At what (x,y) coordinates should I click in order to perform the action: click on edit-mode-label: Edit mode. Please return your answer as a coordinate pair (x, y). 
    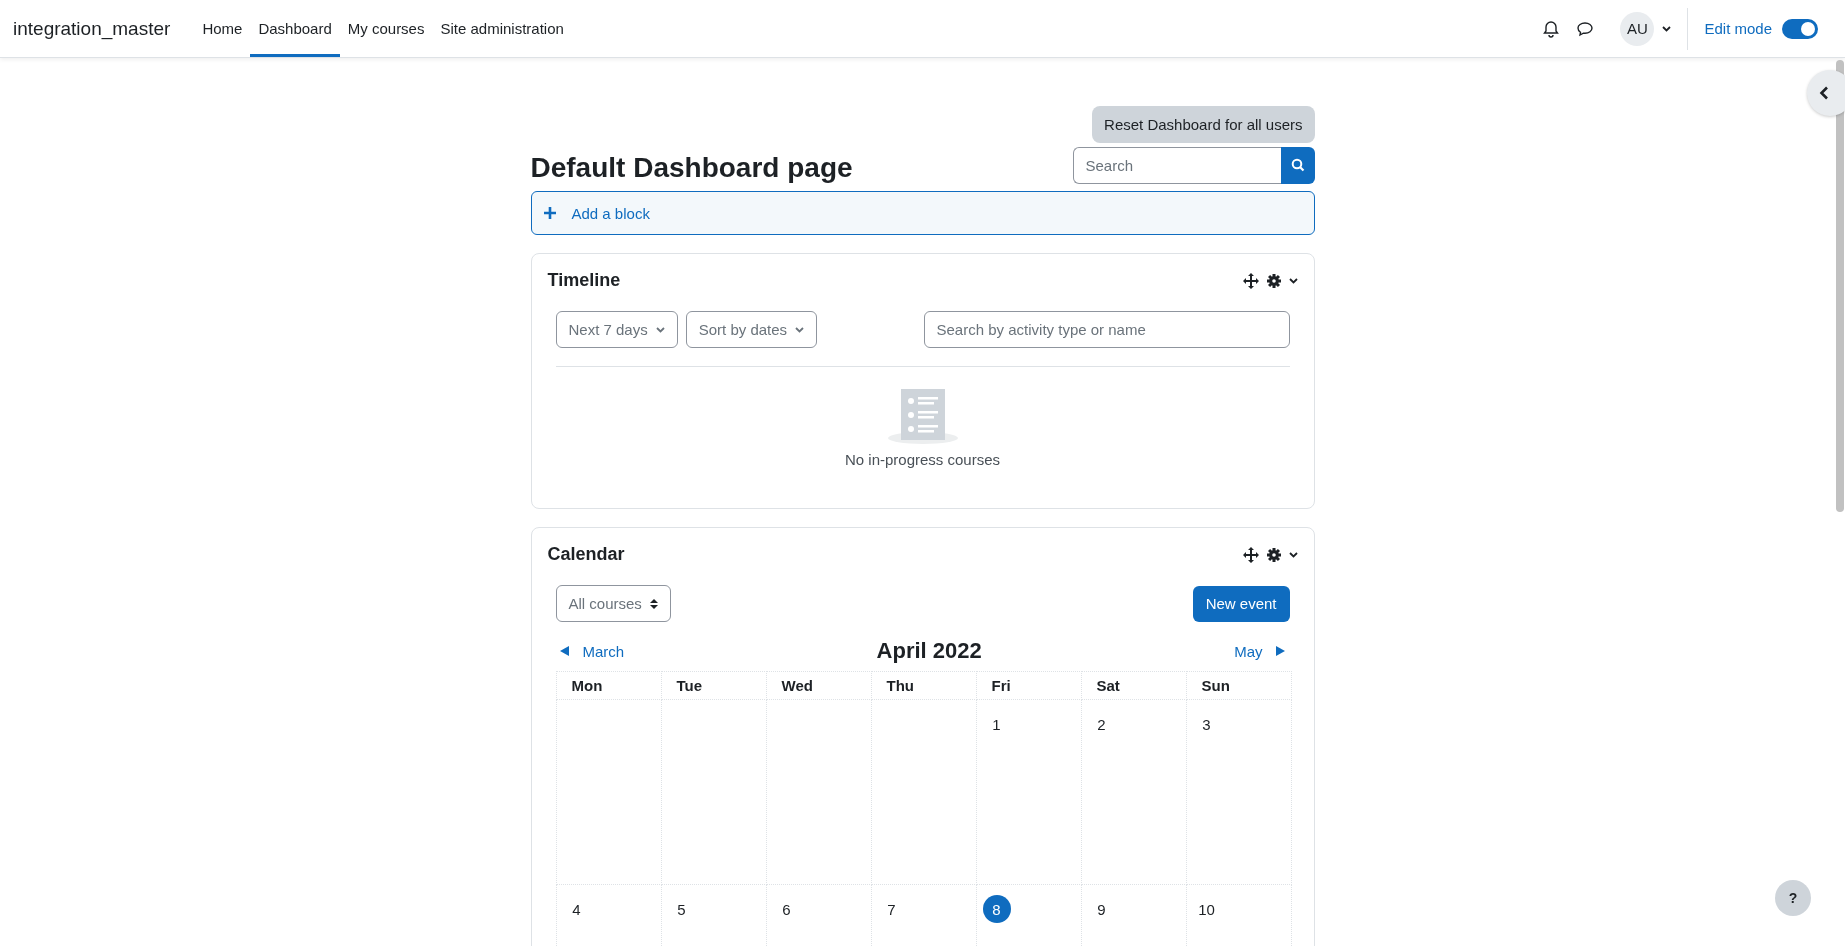
    Looking at the image, I should click on (1738, 28).